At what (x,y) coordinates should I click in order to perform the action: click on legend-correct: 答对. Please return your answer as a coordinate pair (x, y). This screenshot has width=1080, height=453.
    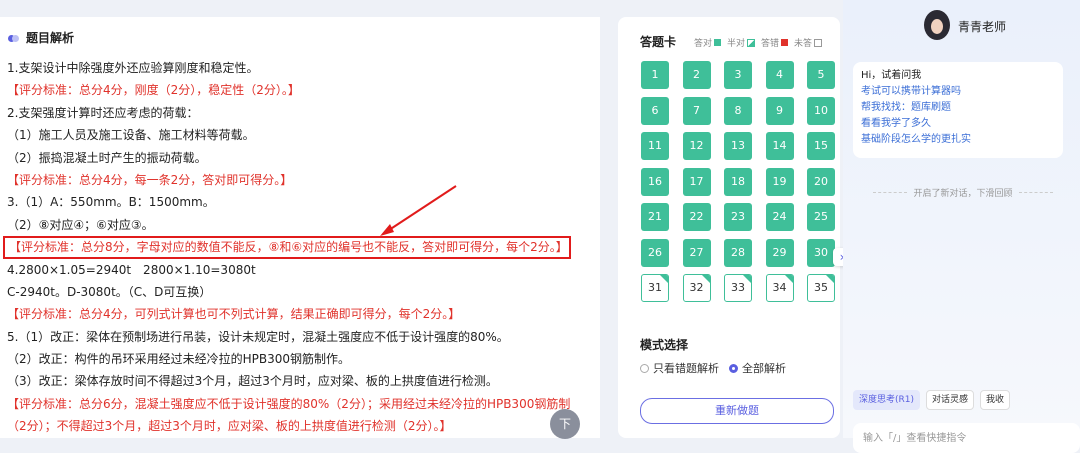
    Looking at the image, I should click on (708, 42).